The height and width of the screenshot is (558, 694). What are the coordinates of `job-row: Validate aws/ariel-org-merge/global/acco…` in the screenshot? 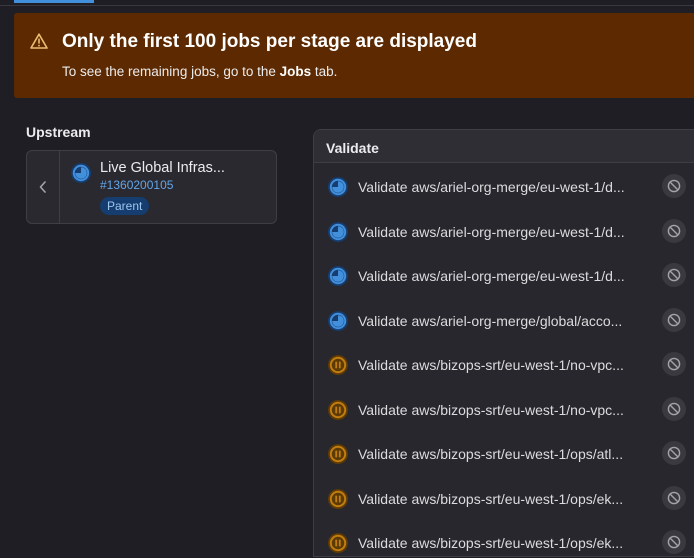 It's located at (506, 321).